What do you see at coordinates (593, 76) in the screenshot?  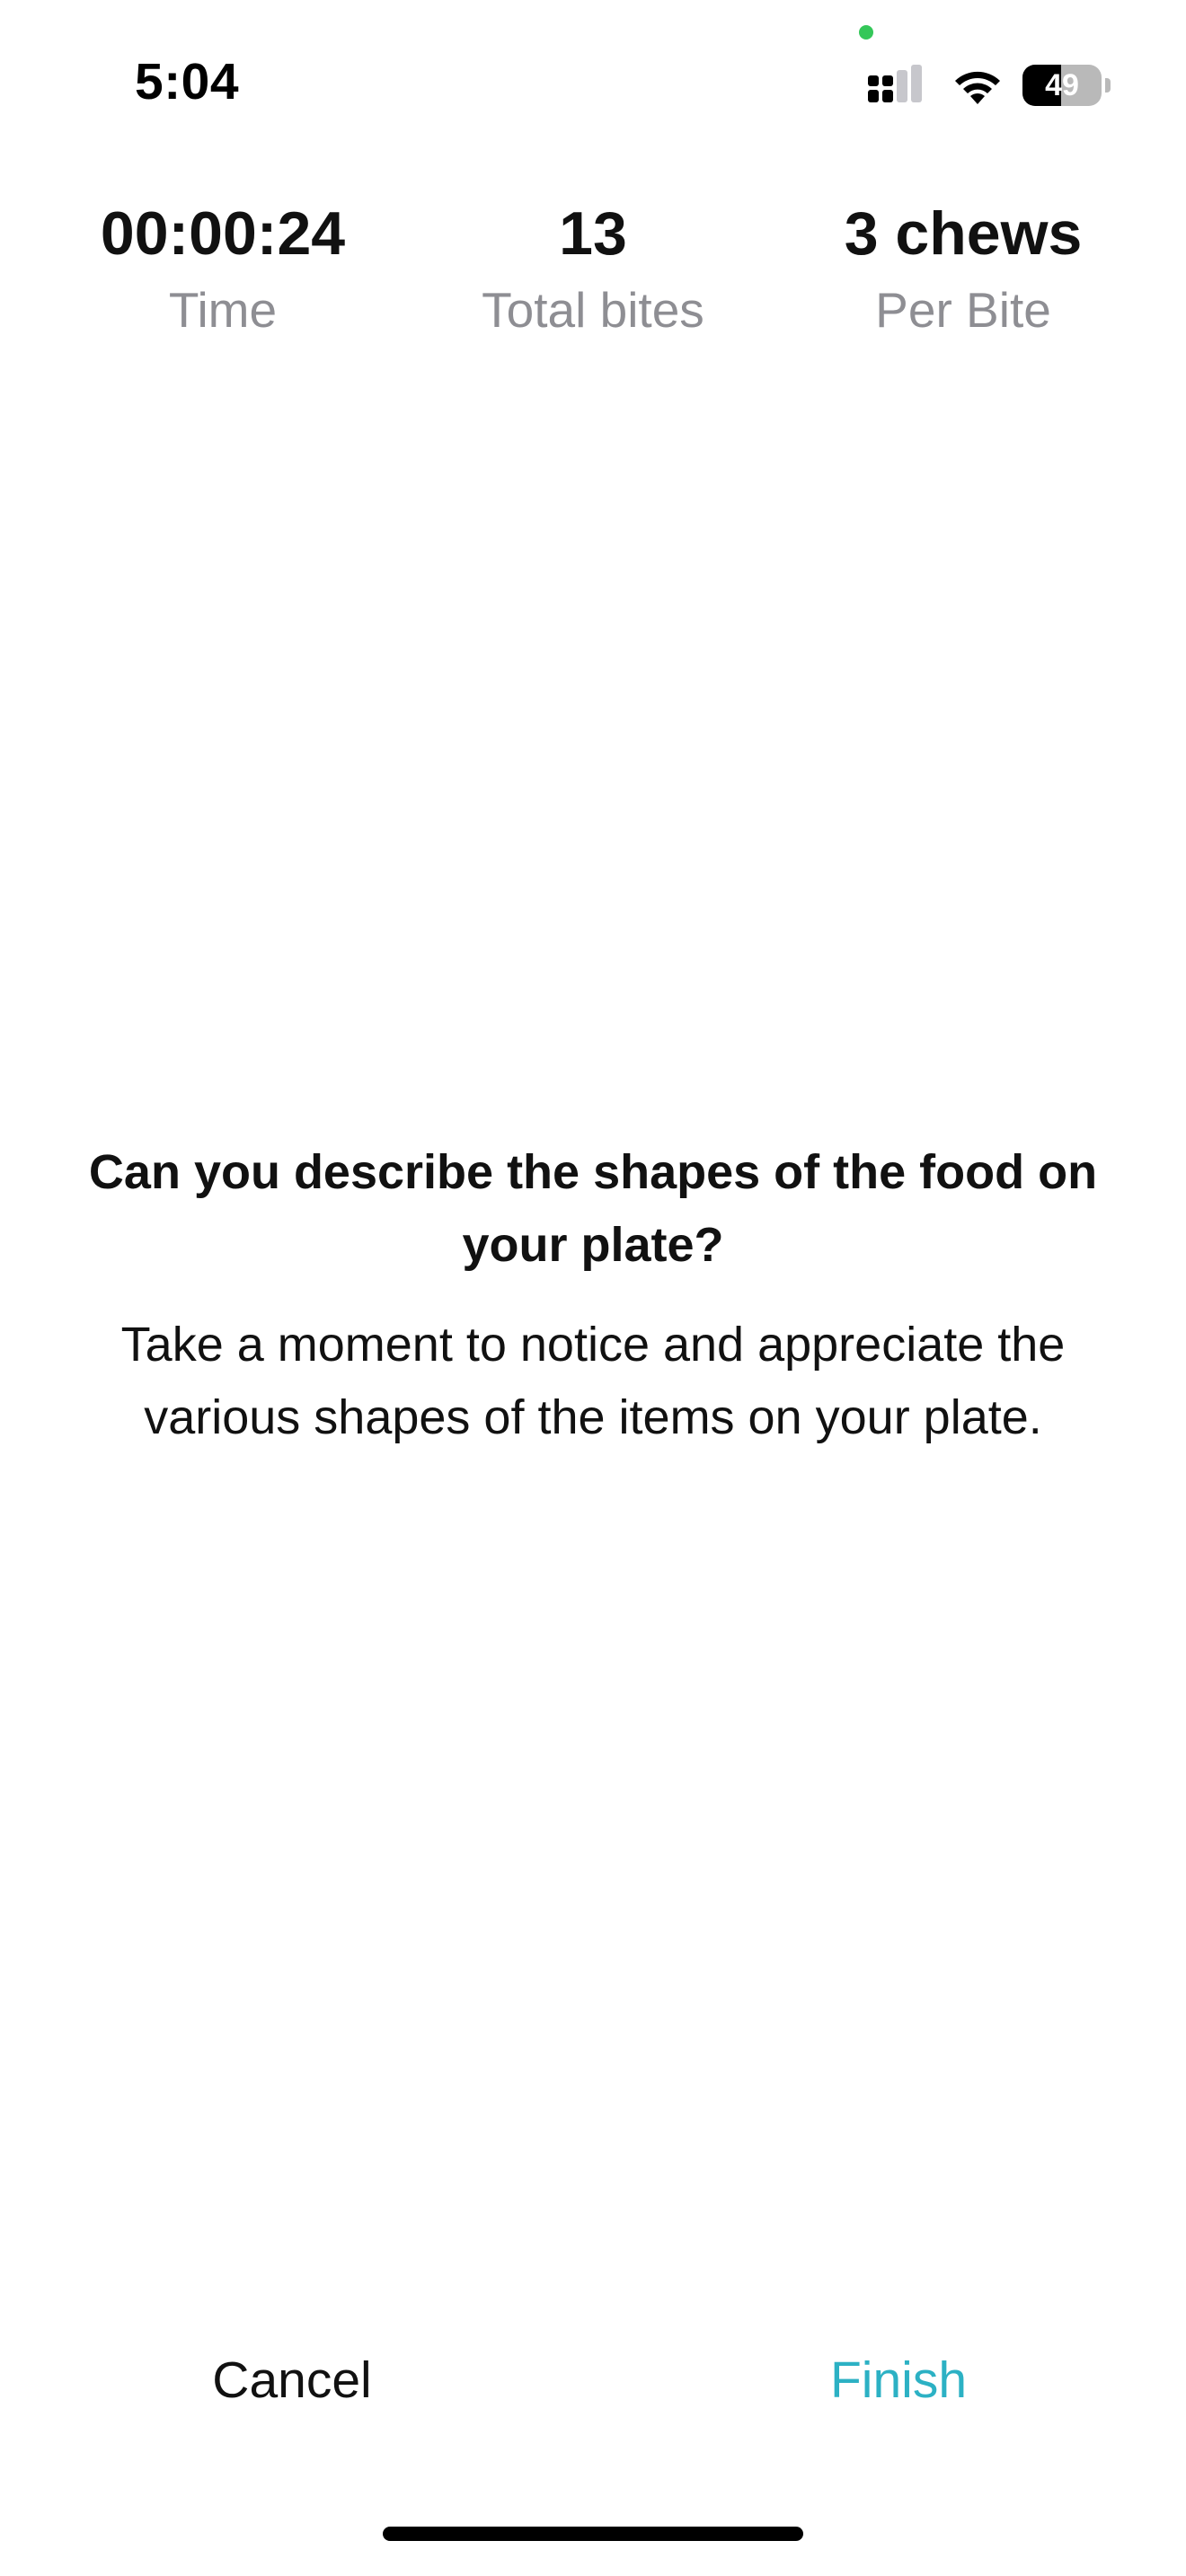 I see `status-bar: 5:04 49` at bounding box center [593, 76].